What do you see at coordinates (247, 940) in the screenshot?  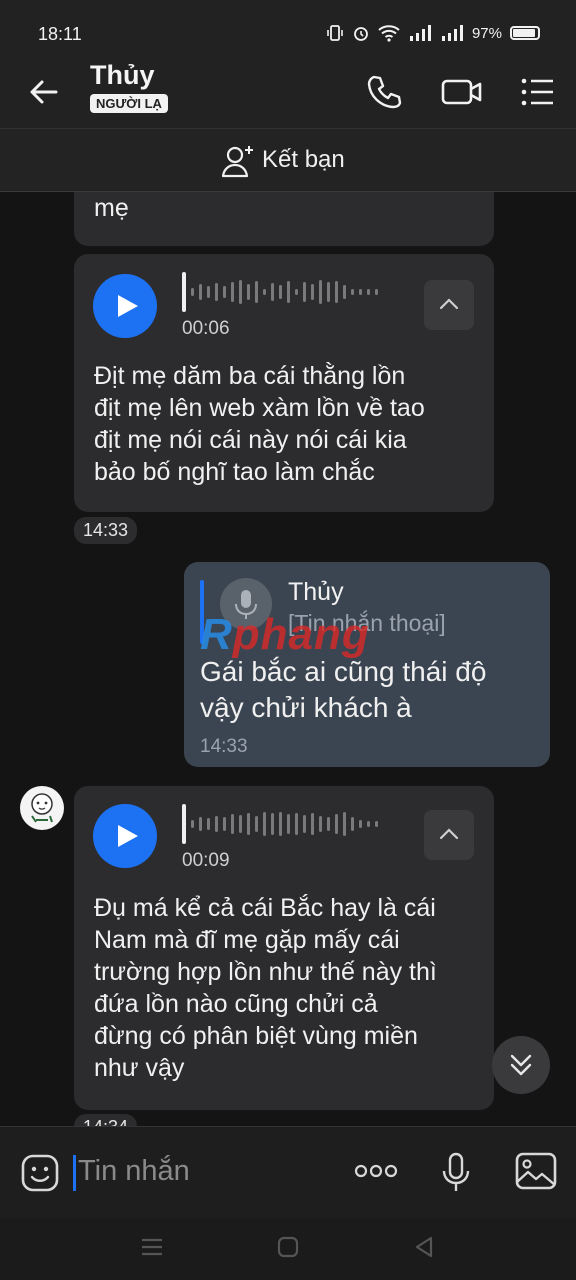 I see `transcript-line: Nam mà đĩ mẹ gặp mấy cái` at bounding box center [247, 940].